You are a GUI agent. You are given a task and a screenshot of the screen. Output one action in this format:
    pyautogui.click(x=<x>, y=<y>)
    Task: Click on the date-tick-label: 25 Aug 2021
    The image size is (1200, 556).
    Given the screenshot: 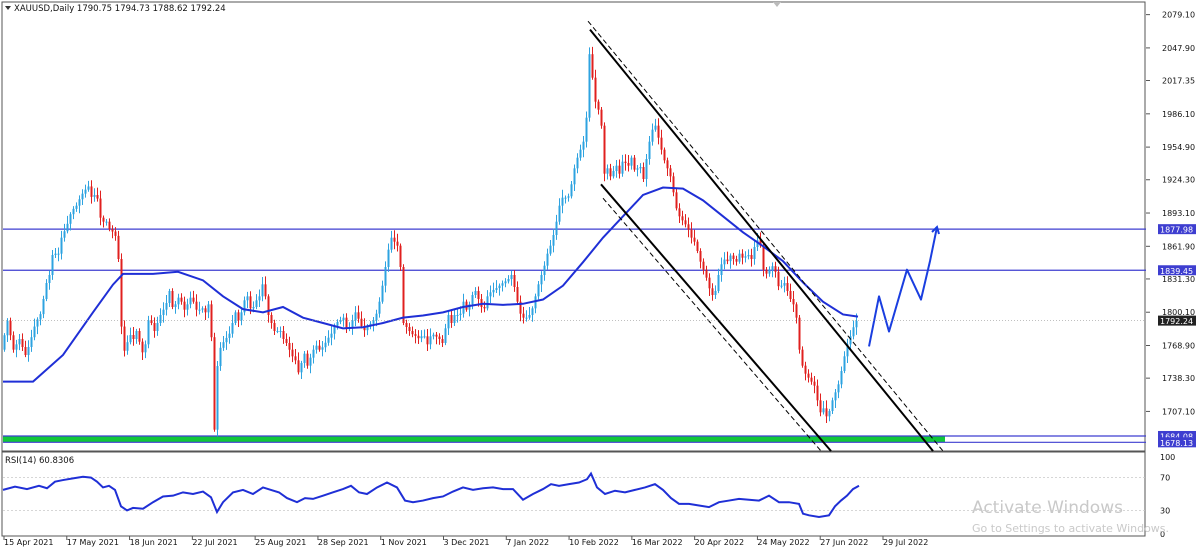 What is the action you would take?
    pyautogui.click(x=280, y=542)
    